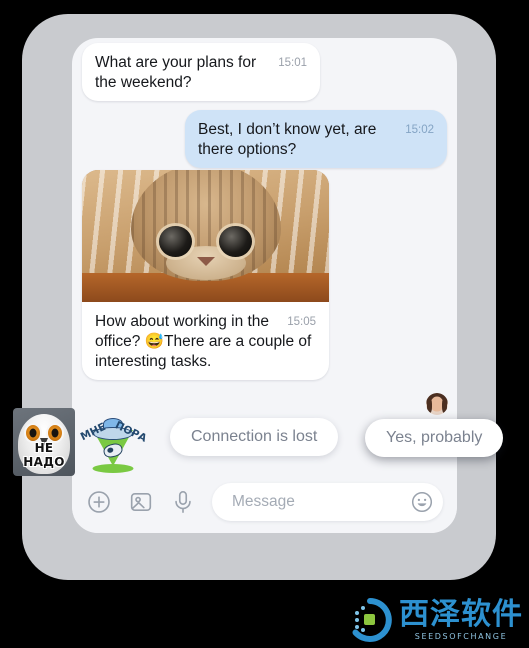  What do you see at coordinates (183, 502) in the screenshot?
I see `microphone-icon` at bounding box center [183, 502].